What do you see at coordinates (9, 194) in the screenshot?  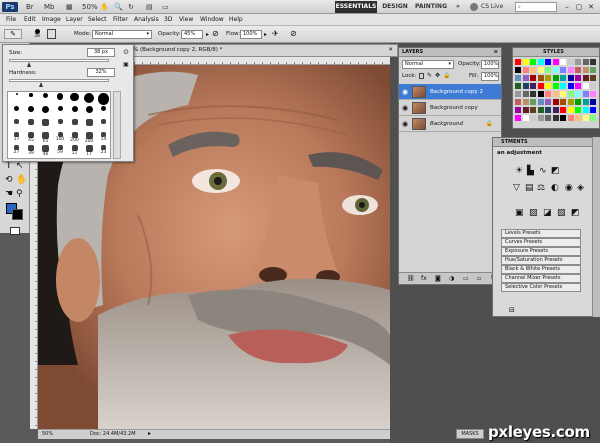 I see `hand-tool-icon: ☚` at bounding box center [9, 194].